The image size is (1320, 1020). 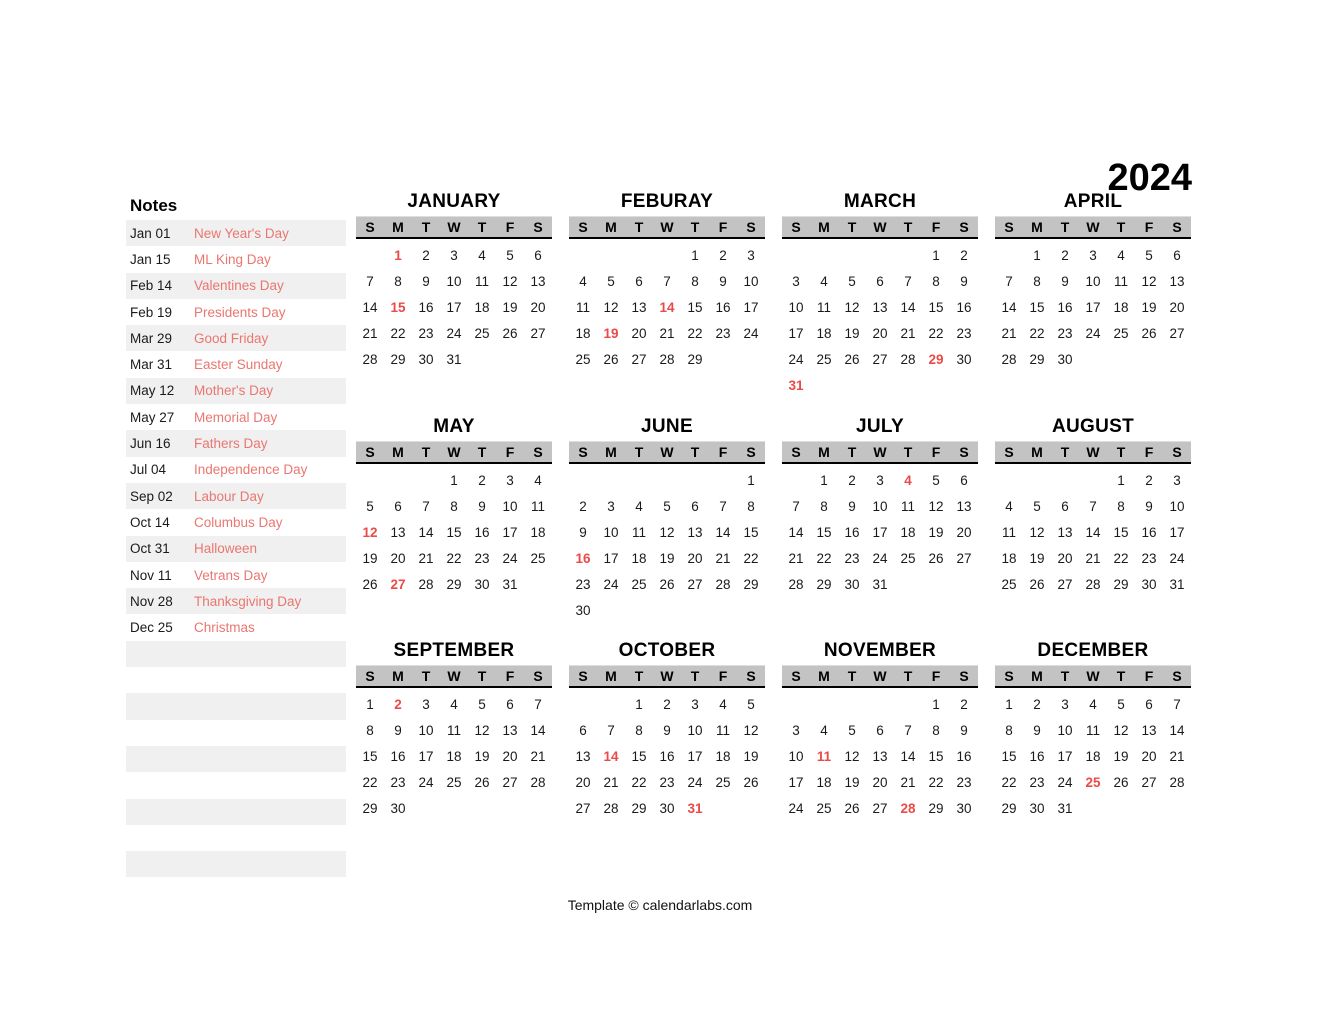 I want to click on day-cell: 6, so click(x=583, y=731).